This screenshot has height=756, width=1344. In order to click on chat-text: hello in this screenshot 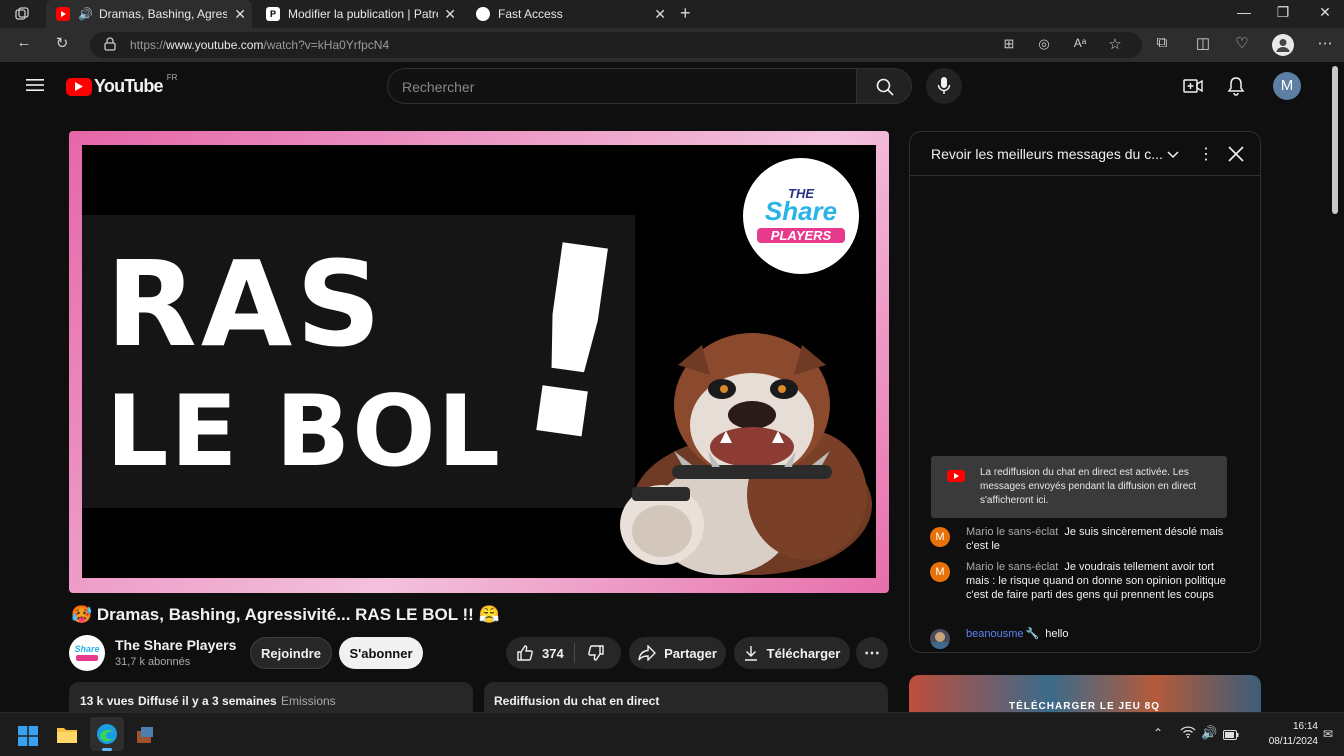, I will do `click(1057, 634)`.